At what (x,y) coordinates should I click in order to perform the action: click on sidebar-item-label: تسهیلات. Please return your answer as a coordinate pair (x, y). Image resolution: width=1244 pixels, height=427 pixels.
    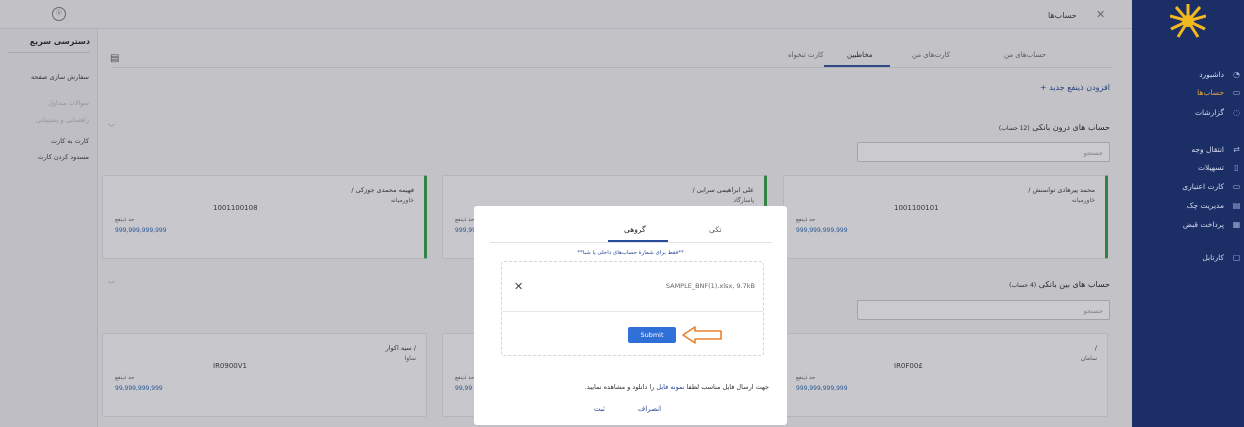
    Looking at the image, I should click on (1210, 167).